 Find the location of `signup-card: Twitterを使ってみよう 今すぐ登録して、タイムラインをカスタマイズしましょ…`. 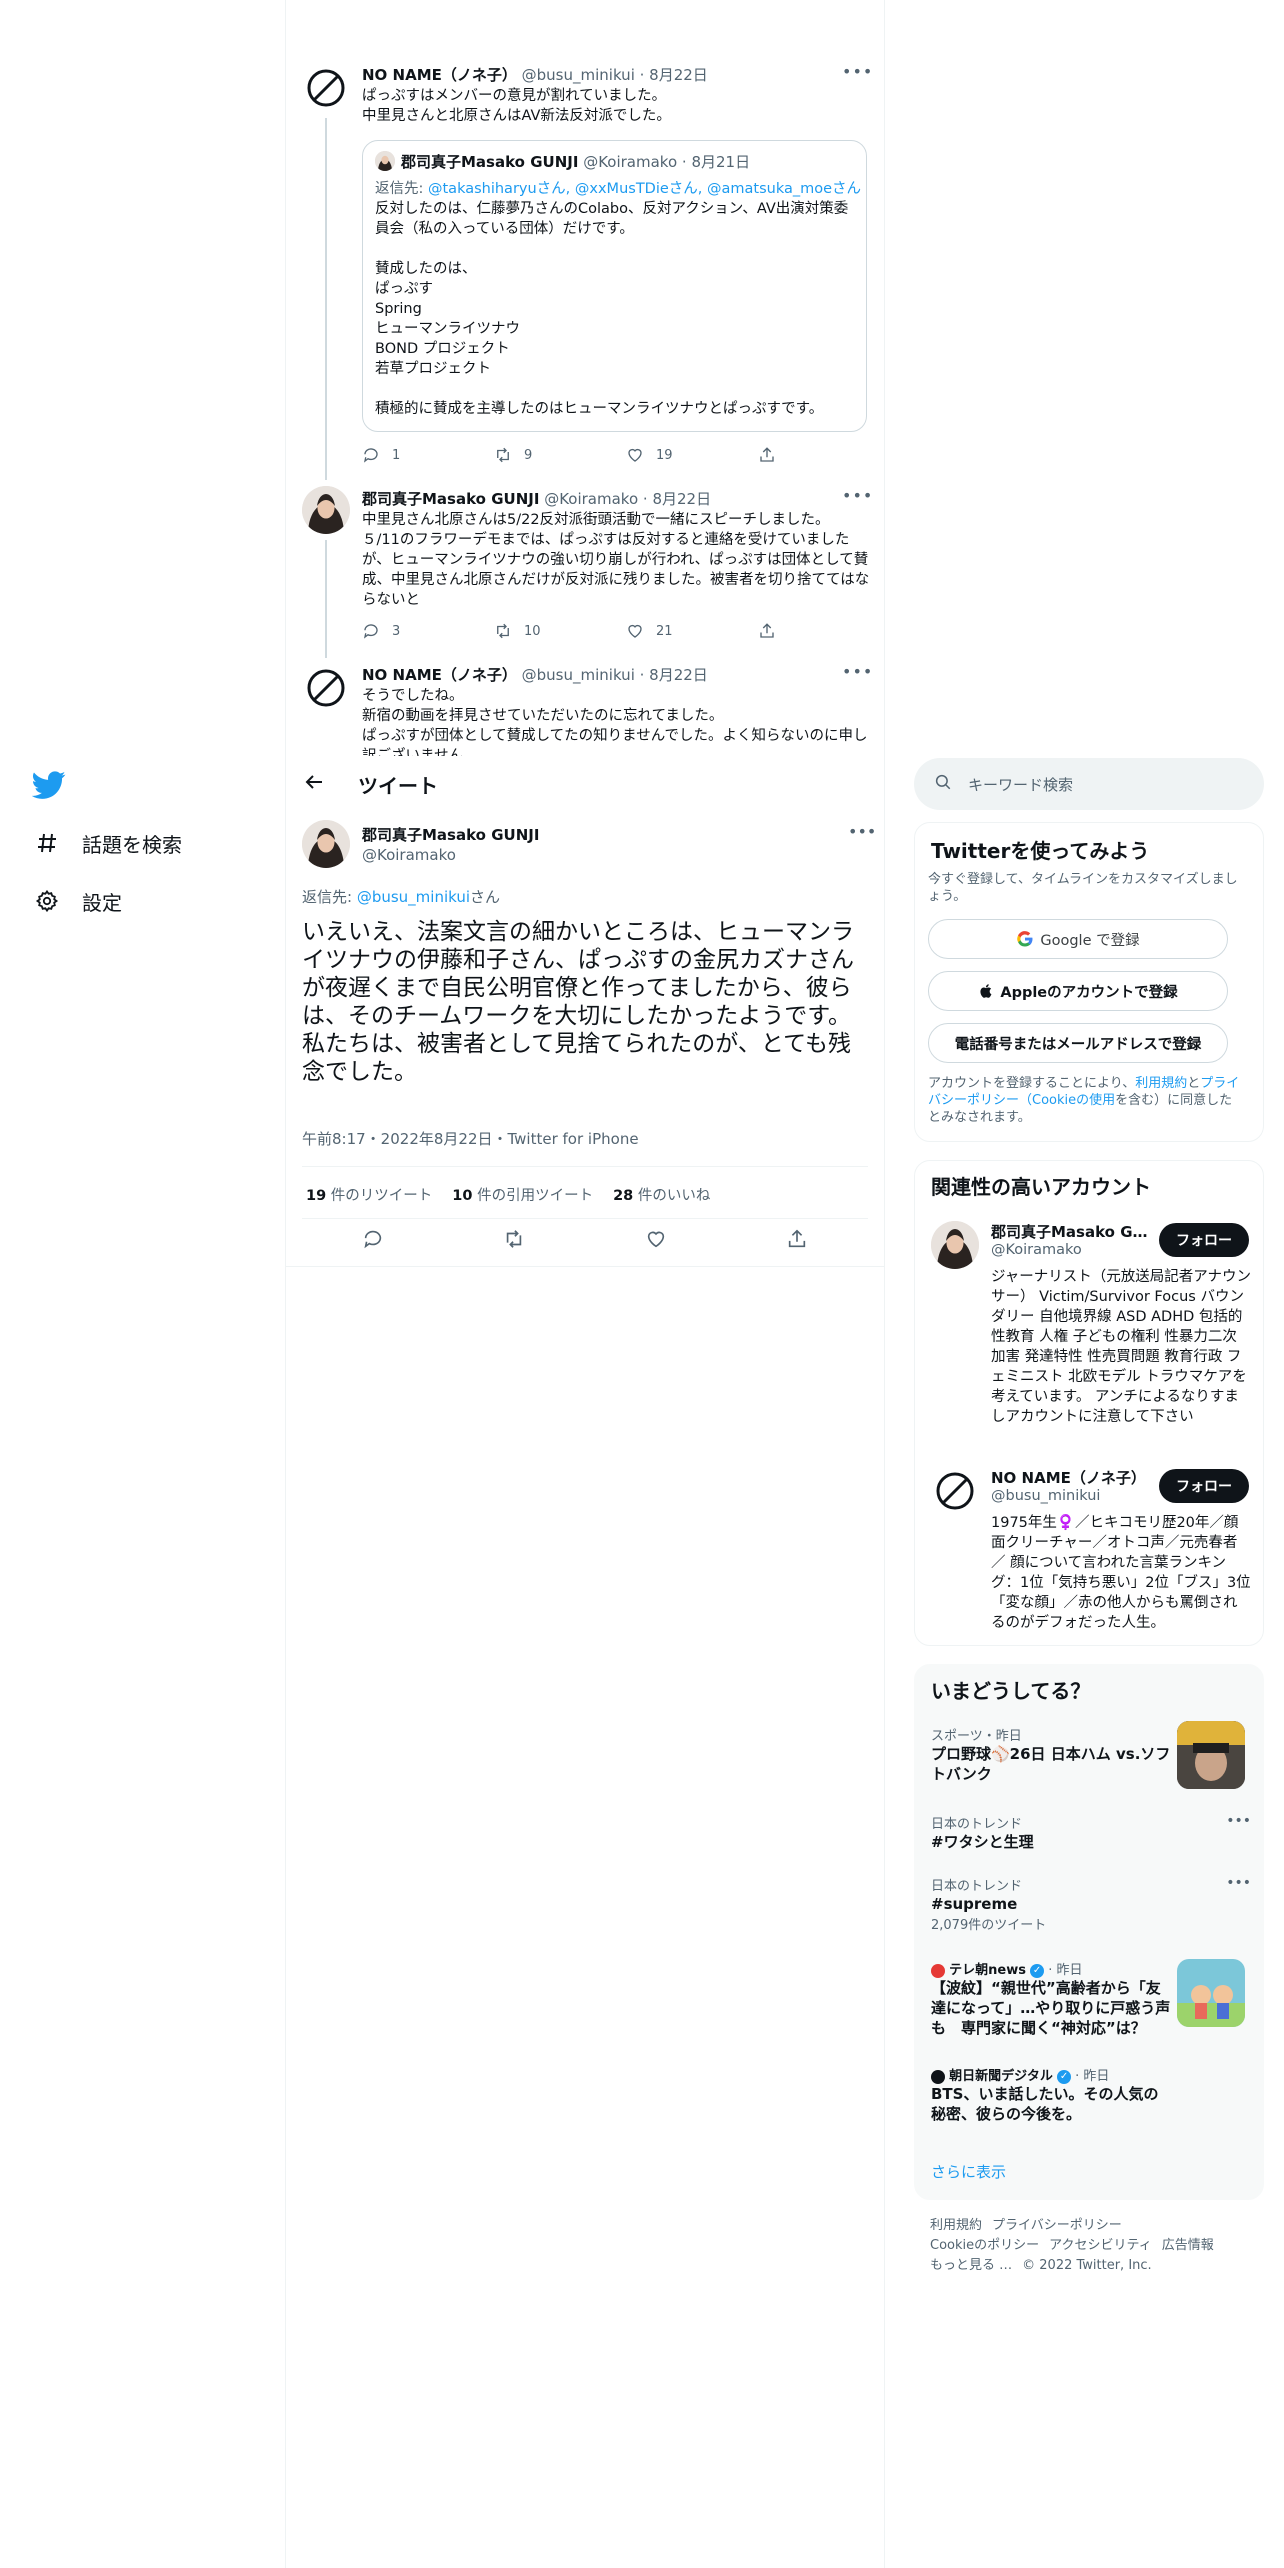

signup-card: Twitterを使ってみよう 今すぐ登録して、タイムラインをカスタマイズしましょ… is located at coordinates (1089, 982).